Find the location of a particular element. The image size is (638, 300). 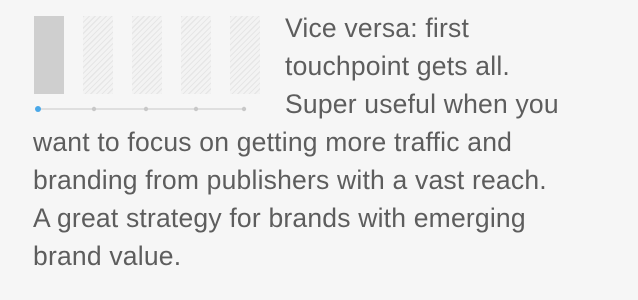

touchpoint-timeline is located at coordinates (147, 109).